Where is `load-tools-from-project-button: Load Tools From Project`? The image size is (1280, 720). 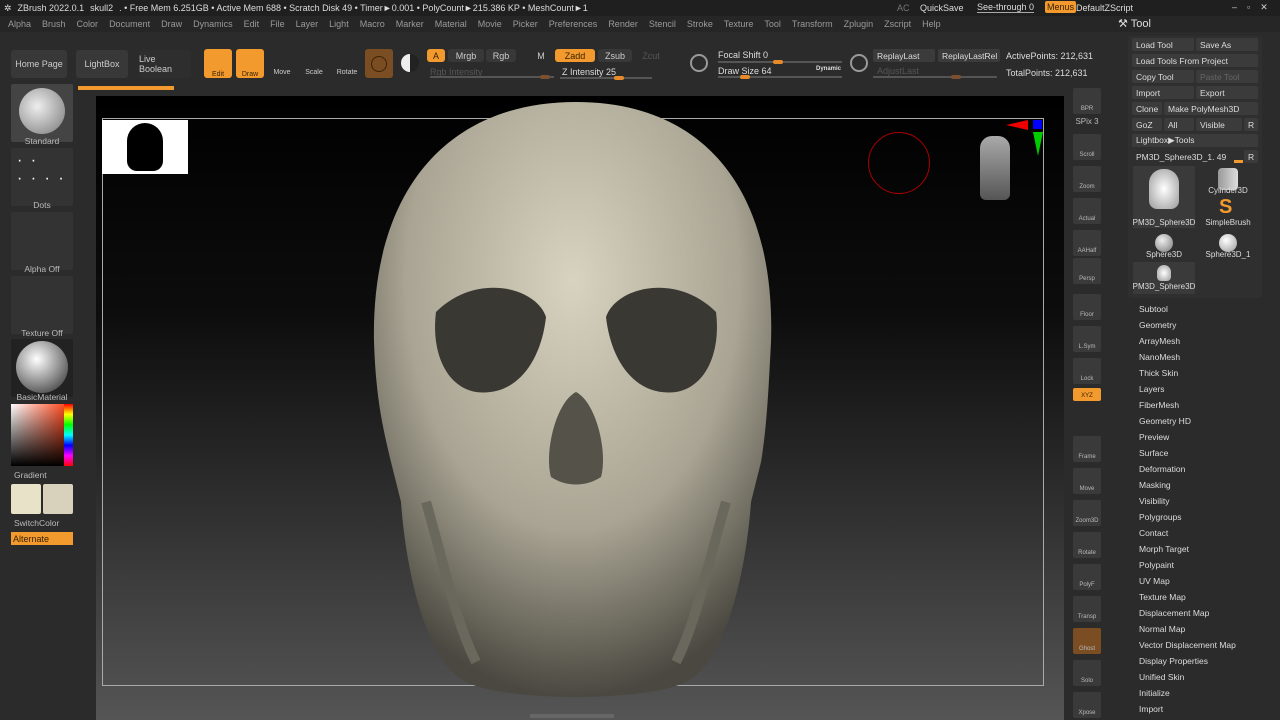
load-tools-from-project-button: Load Tools From Project is located at coordinates (1195, 60).